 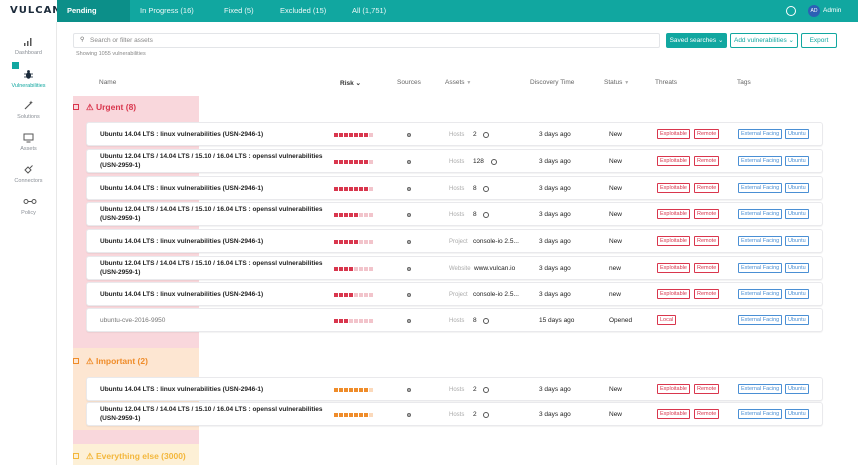 What do you see at coordinates (552, 82) in the screenshot?
I see `column-discovery-time: Discovery Time` at bounding box center [552, 82].